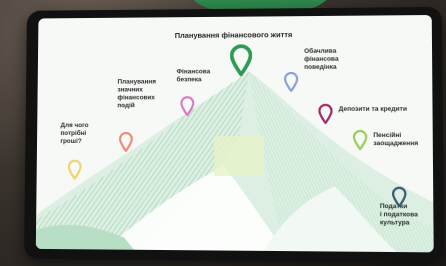 Image resolution: width=446 pixels, height=266 pixels. What do you see at coordinates (193, 76) in the screenshot?
I see `label-security: Фінансова безпека` at bounding box center [193, 76].